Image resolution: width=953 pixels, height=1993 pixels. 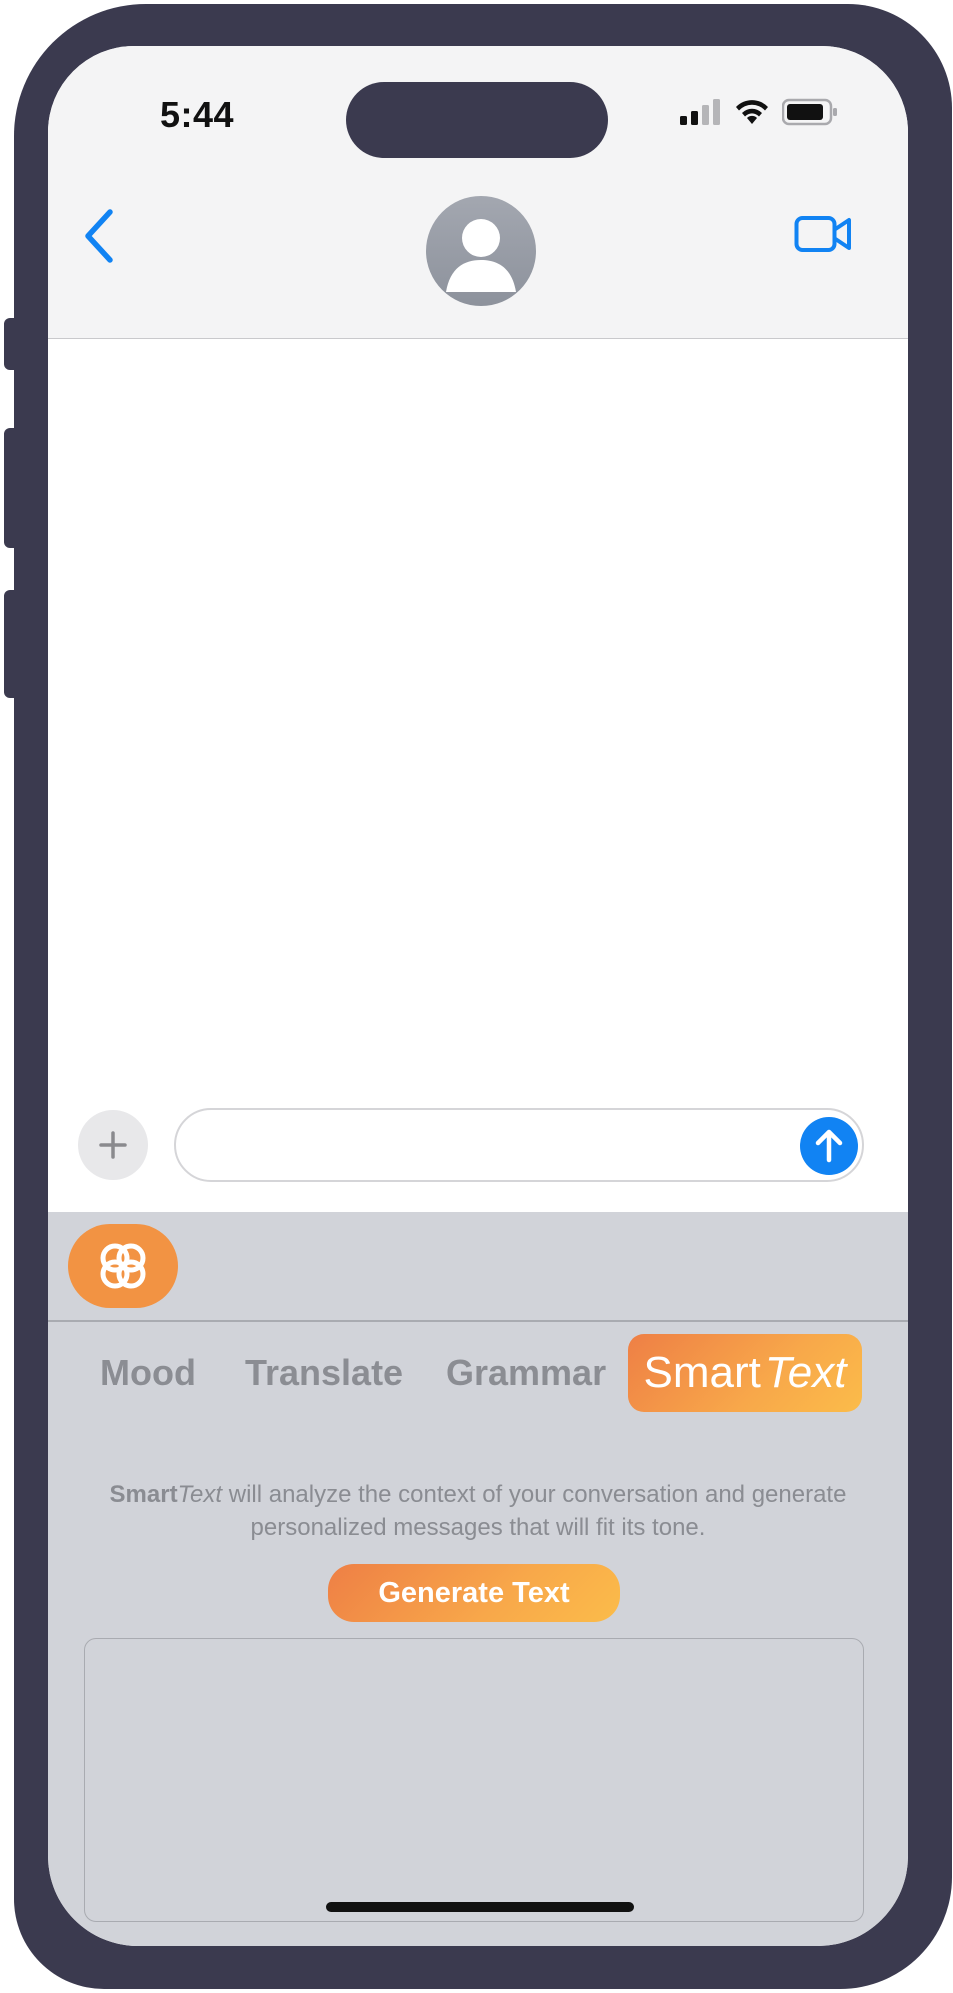 What do you see at coordinates (100, 236) in the screenshot?
I see `chevron-left-icon` at bounding box center [100, 236].